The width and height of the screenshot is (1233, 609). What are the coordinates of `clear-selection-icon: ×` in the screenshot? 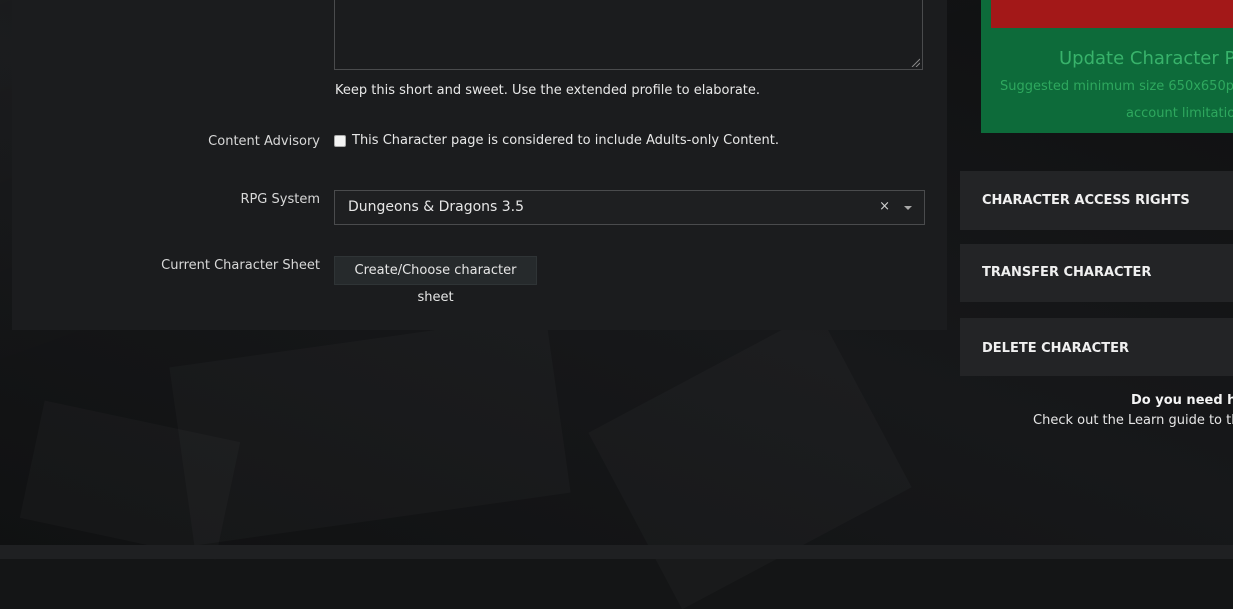 It's located at (884, 206).